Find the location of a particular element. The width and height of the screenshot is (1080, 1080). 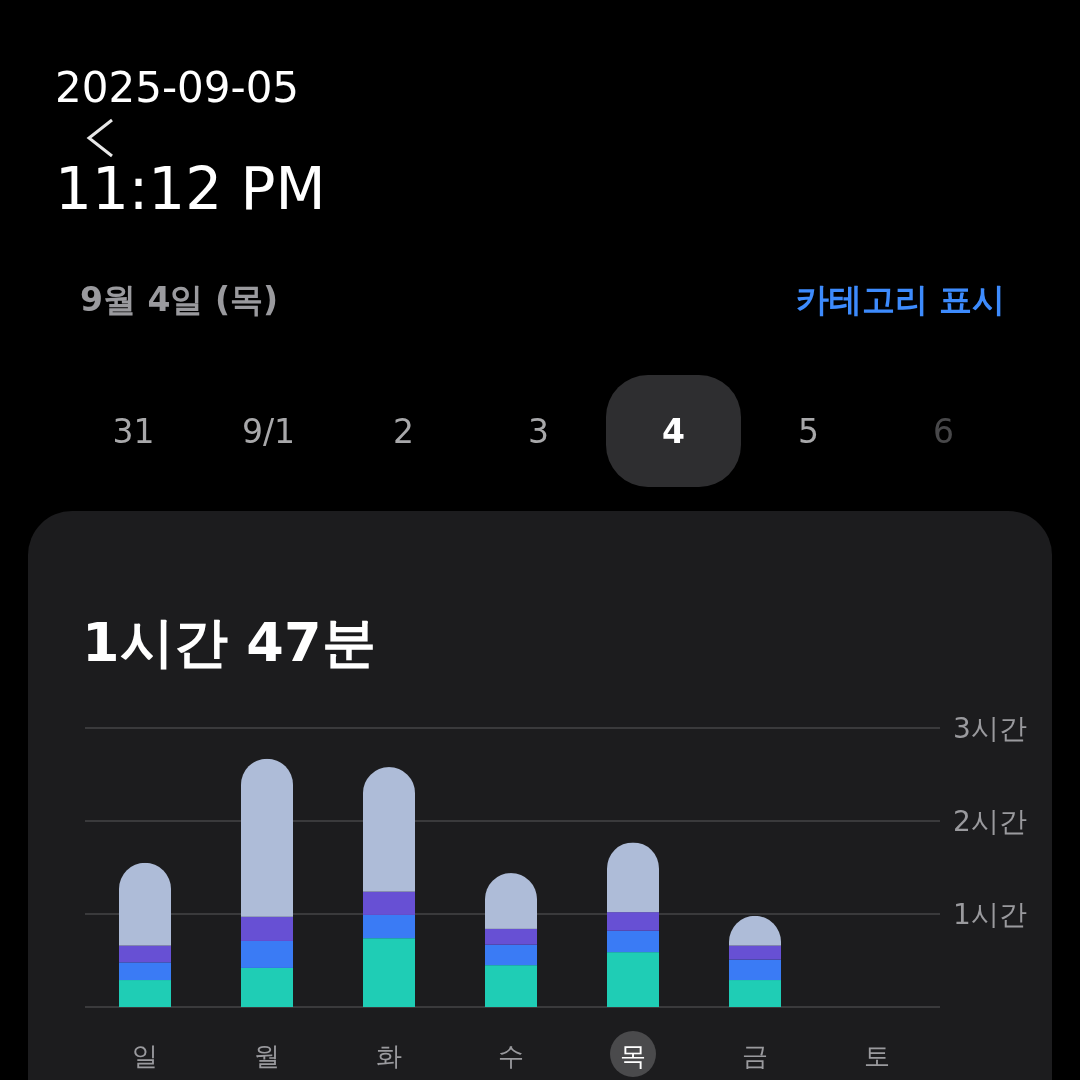

day-axis-label: 금 is located at coordinates (755, 1056).